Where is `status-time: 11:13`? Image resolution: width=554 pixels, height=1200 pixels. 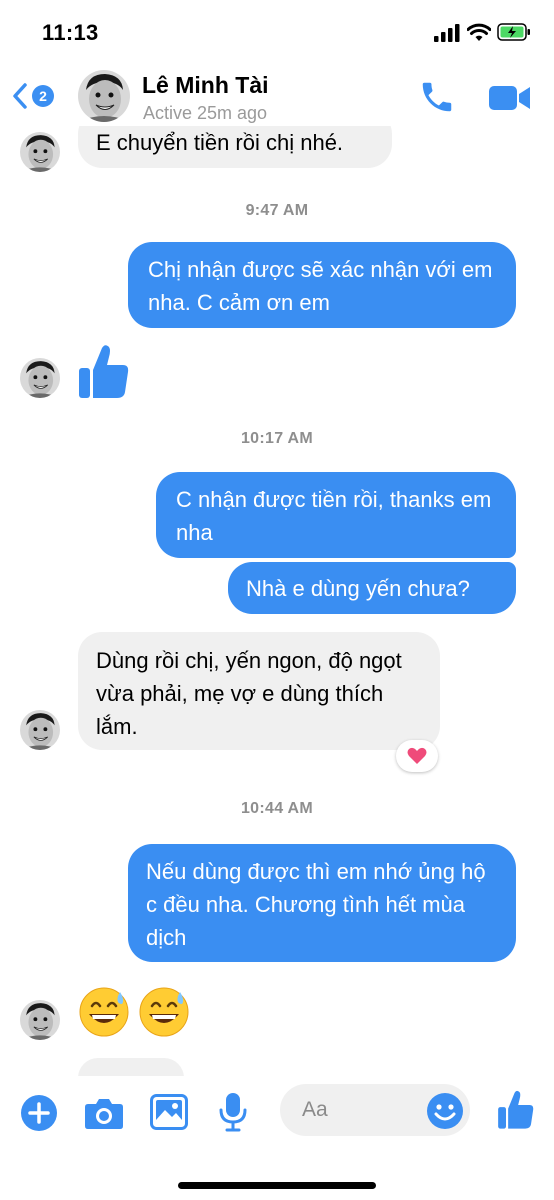
status-time: 11:13 is located at coordinates (70, 32).